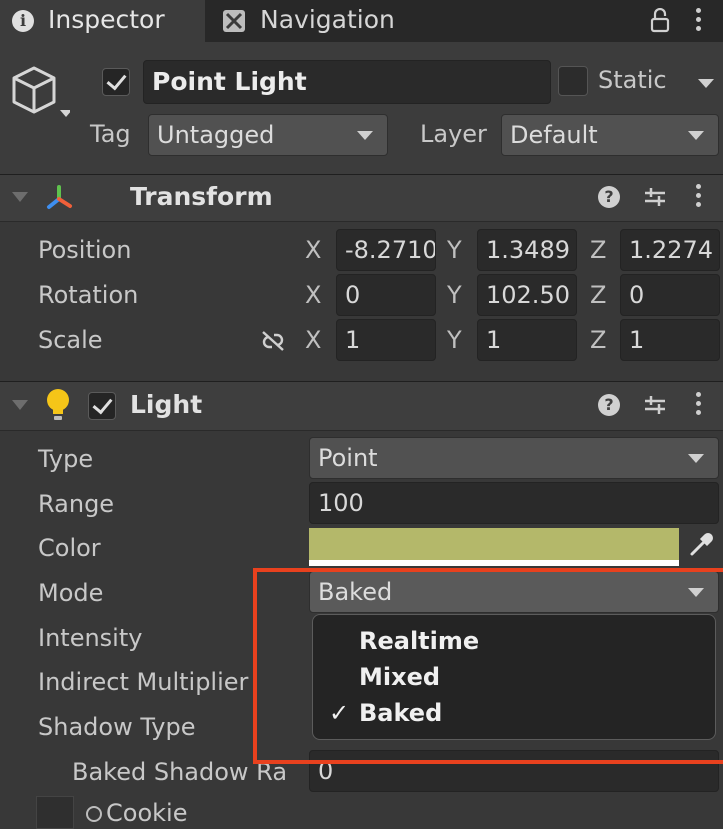 Image resolution: width=723 pixels, height=829 pixels. What do you see at coordinates (699, 405) in the screenshot?
I see `light-options-icon` at bounding box center [699, 405].